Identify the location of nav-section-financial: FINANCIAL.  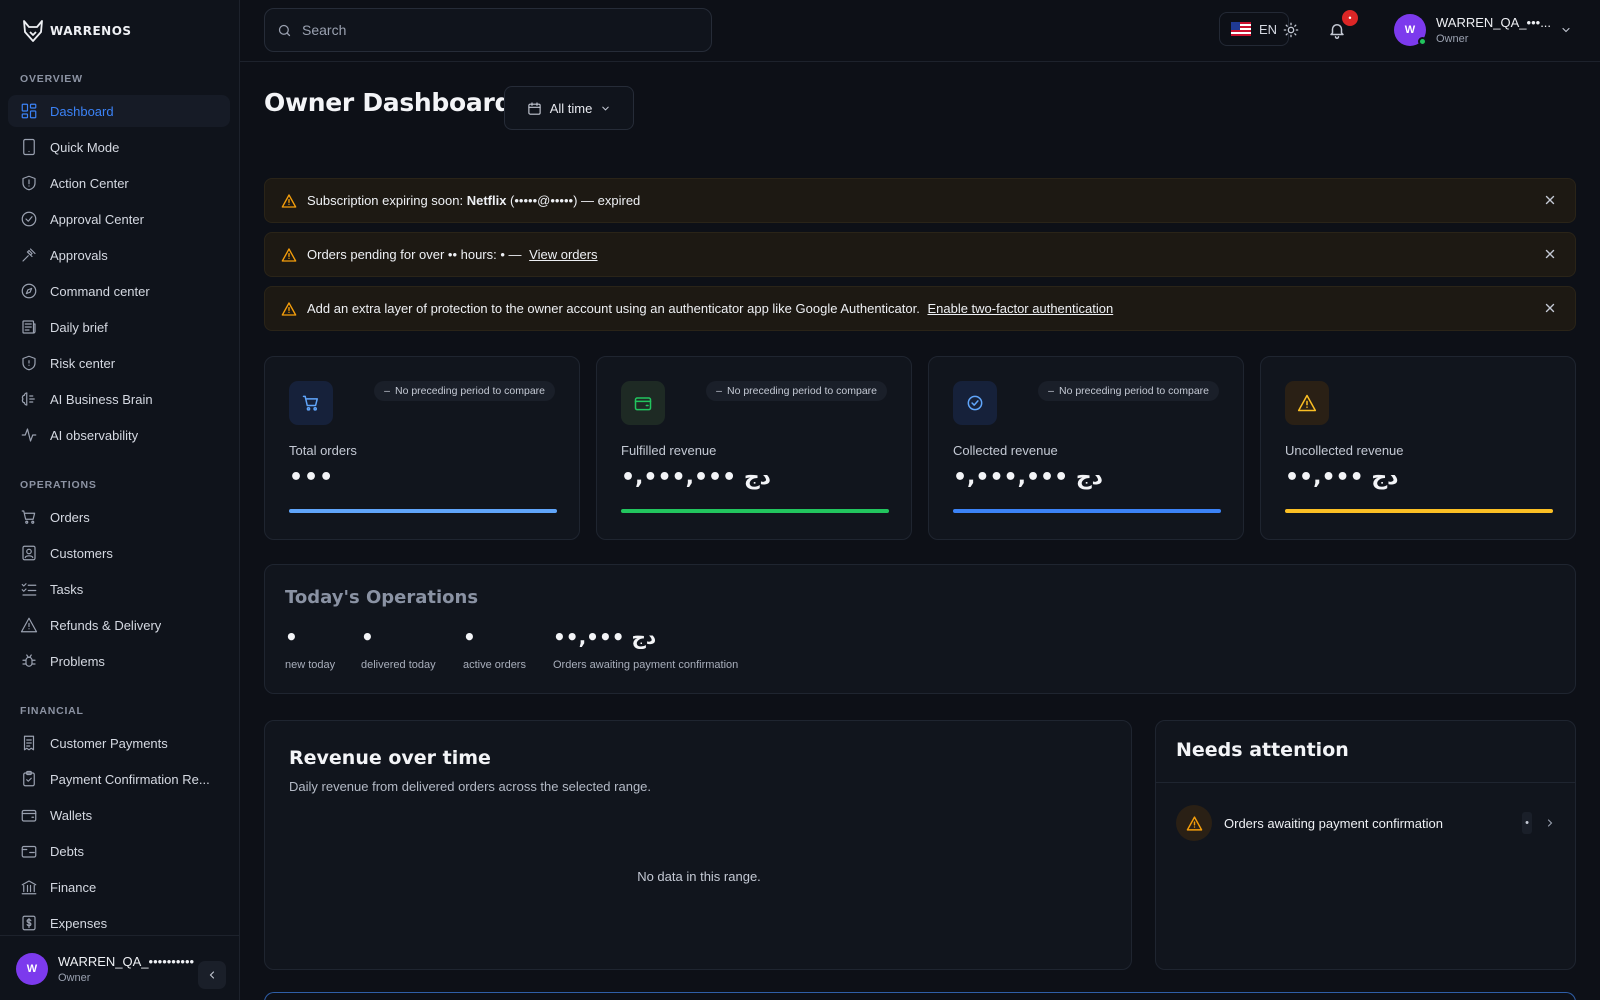
(52, 711).